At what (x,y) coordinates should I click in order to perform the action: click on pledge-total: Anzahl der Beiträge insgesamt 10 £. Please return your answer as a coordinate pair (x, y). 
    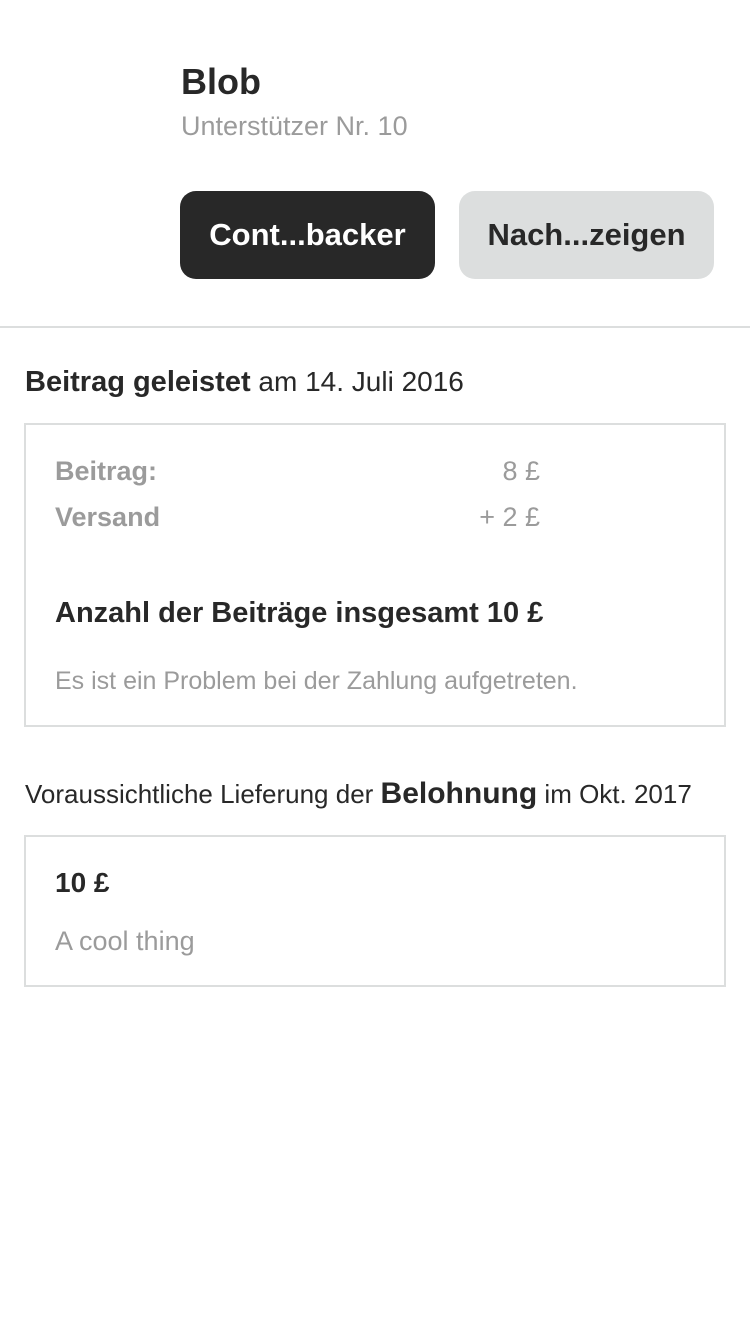
    Looking at the image, I should click on (299, 613).